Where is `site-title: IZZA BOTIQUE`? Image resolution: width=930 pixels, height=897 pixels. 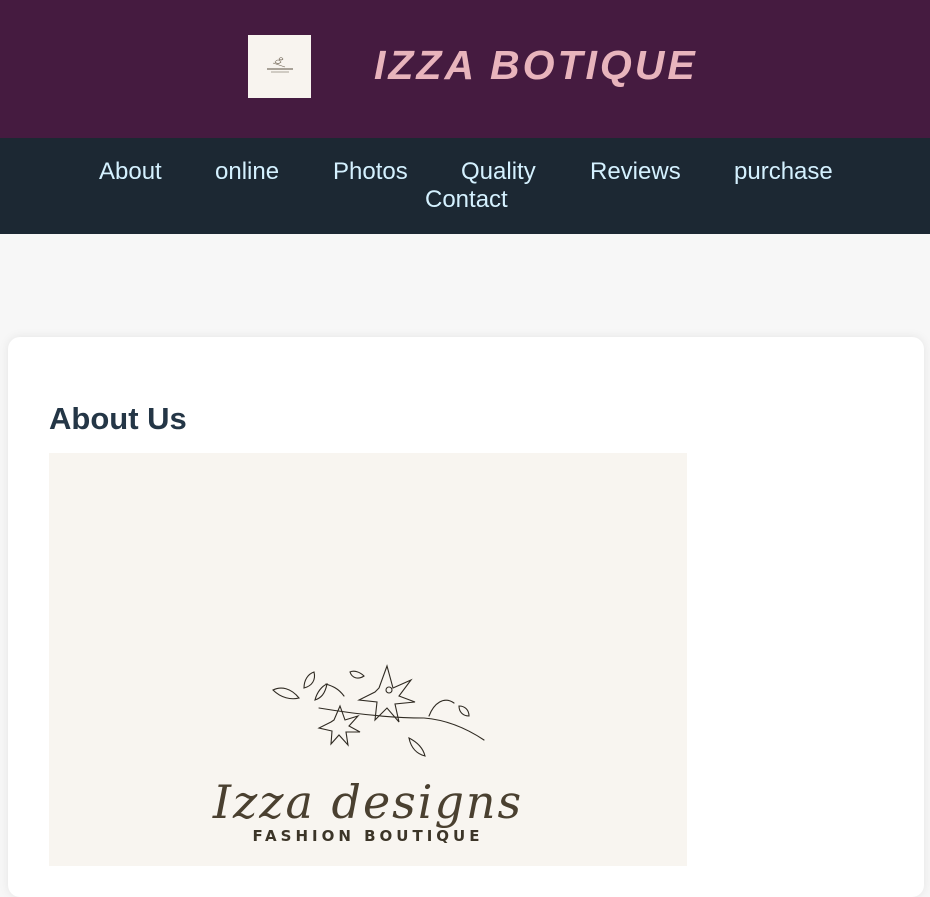 site-title: IZZA BOTIQUE is located at coordinates (536, 65).